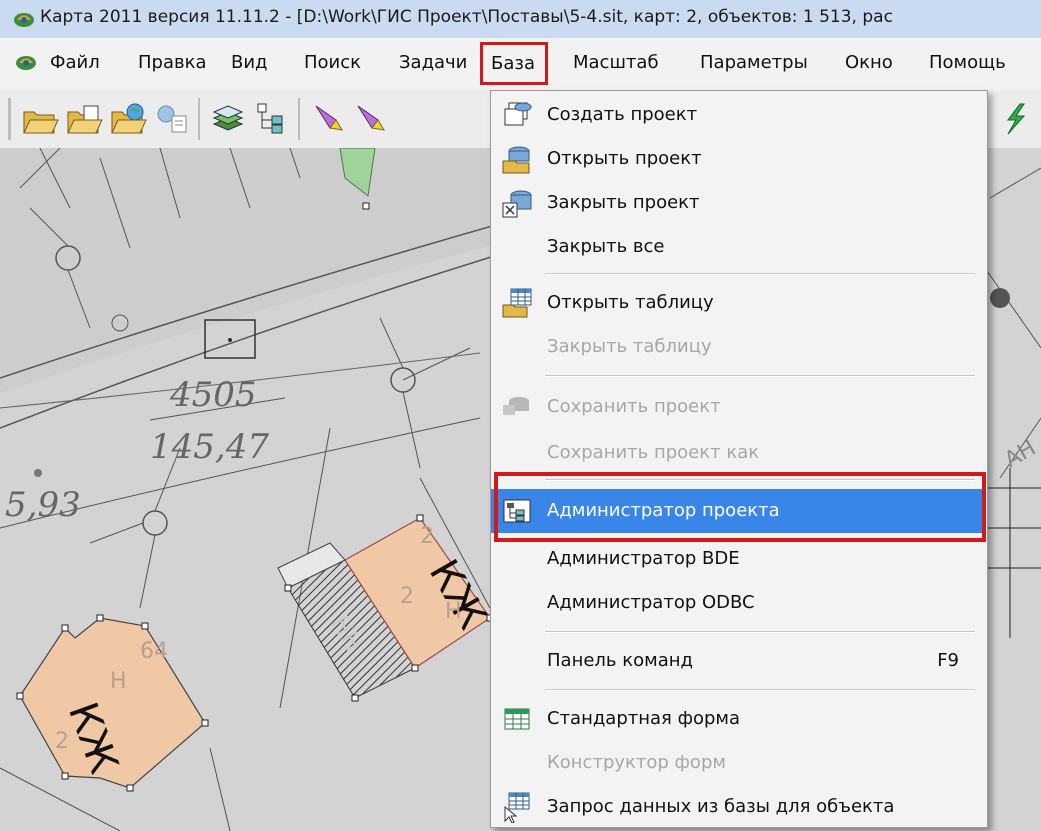  Describe the element at coordinates (517, 303) in the screenshot. I see `open-table-icon` at that location.